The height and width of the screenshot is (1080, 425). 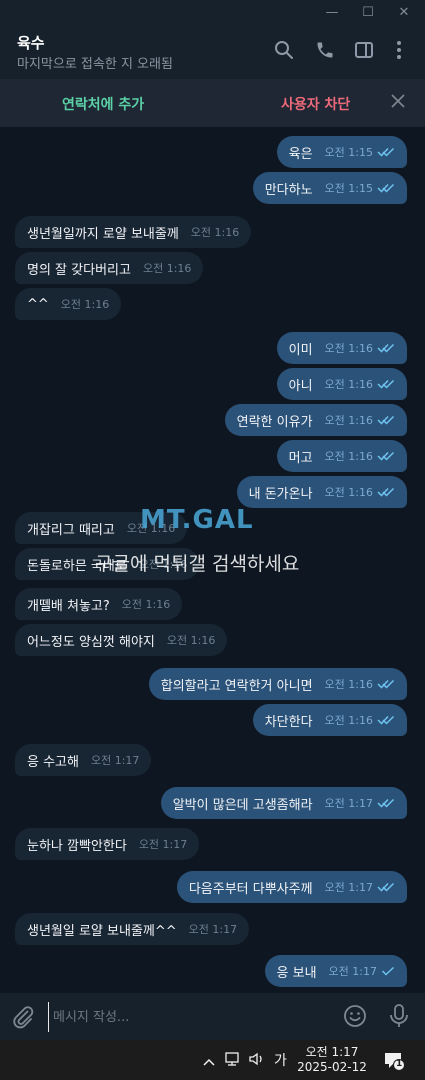 What do you see at coordinates (191, 1017) in the screenshot?
I see `message-input` at bounding box center [191, 1017].